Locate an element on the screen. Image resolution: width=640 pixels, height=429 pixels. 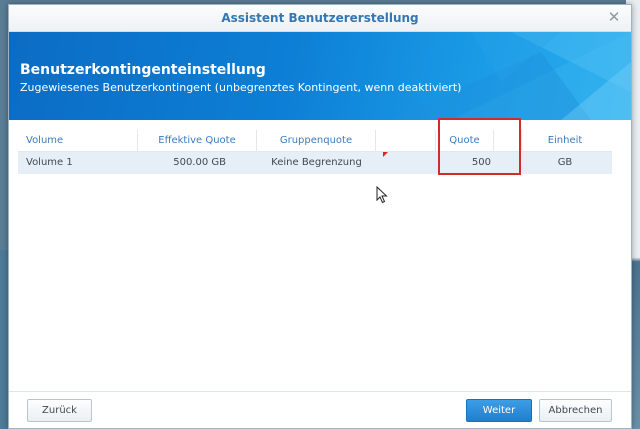
mouse-cursor-icon is located at coordinates (382, 195).